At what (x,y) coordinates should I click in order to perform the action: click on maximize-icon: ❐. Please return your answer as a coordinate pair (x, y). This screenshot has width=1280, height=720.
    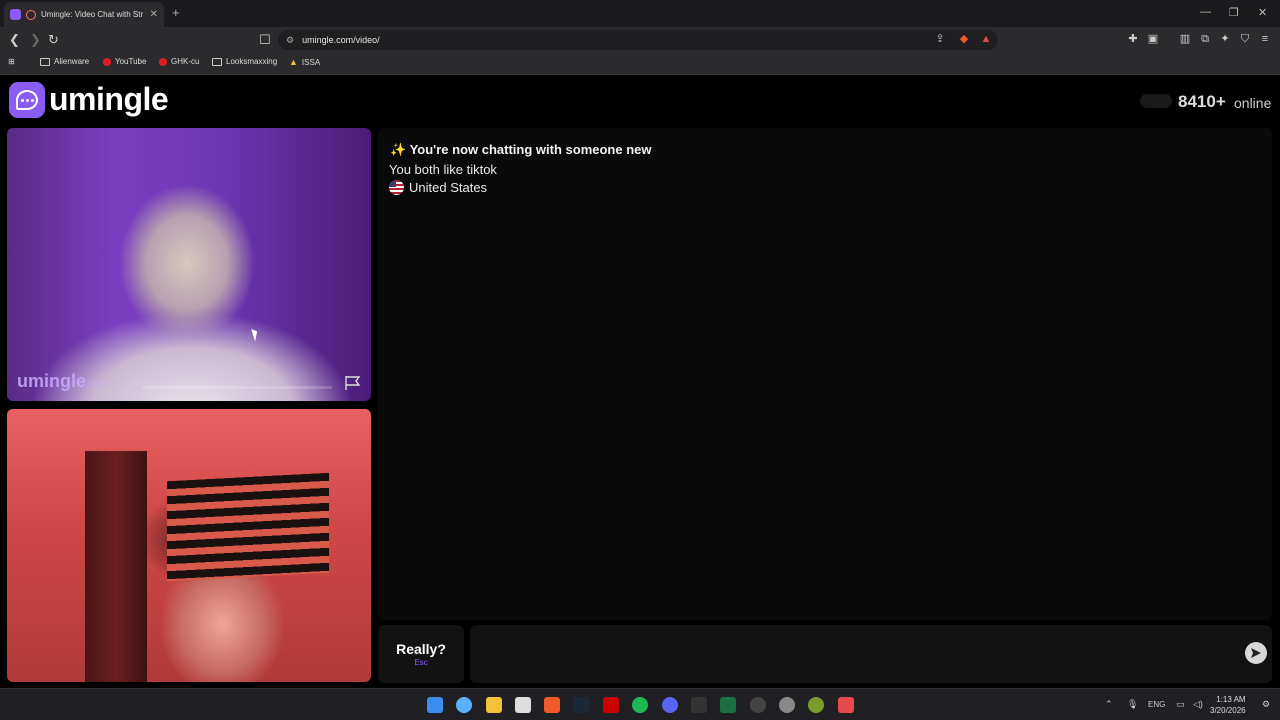
    Looking at the image, I should click on (1234, 12).